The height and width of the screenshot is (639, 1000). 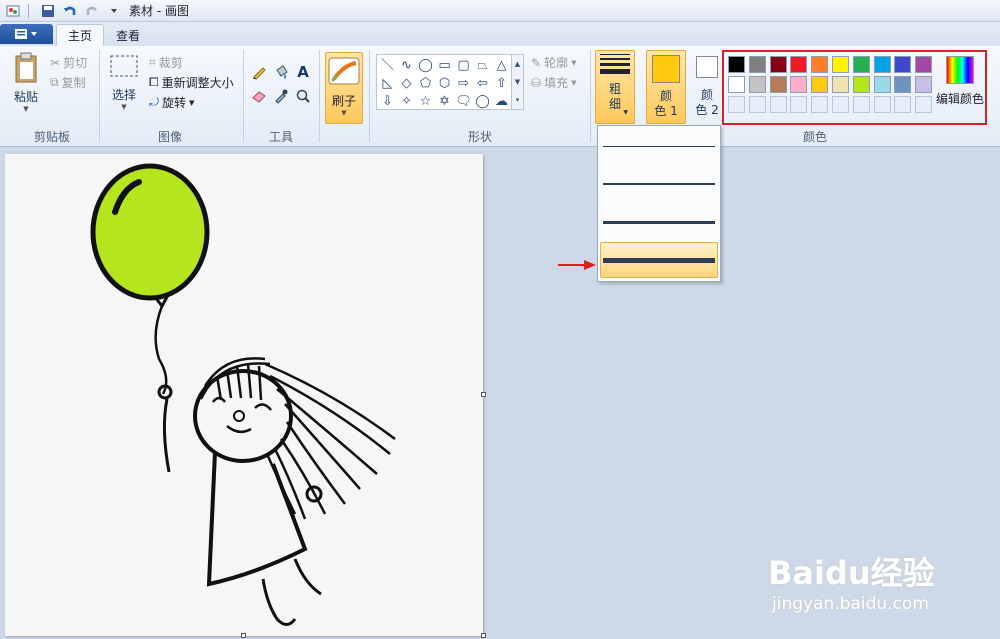 I want to click on resize-label: 重新调整大小, so click(x=197, y=83).